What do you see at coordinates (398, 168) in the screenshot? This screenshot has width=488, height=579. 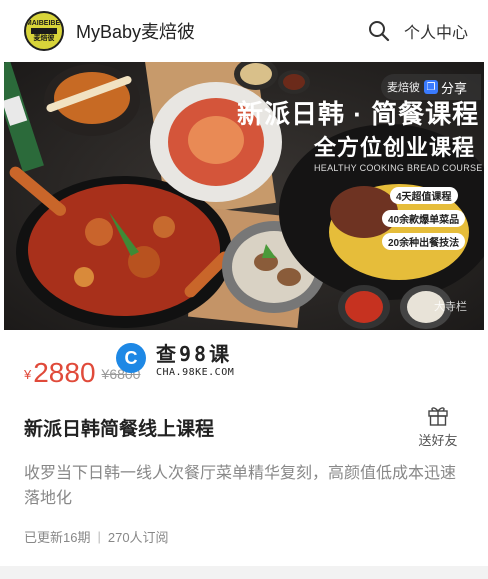 I see `banner-subtitle: HEALTHY COOKING BREAD COURSE` at bounding box center [398, 168].